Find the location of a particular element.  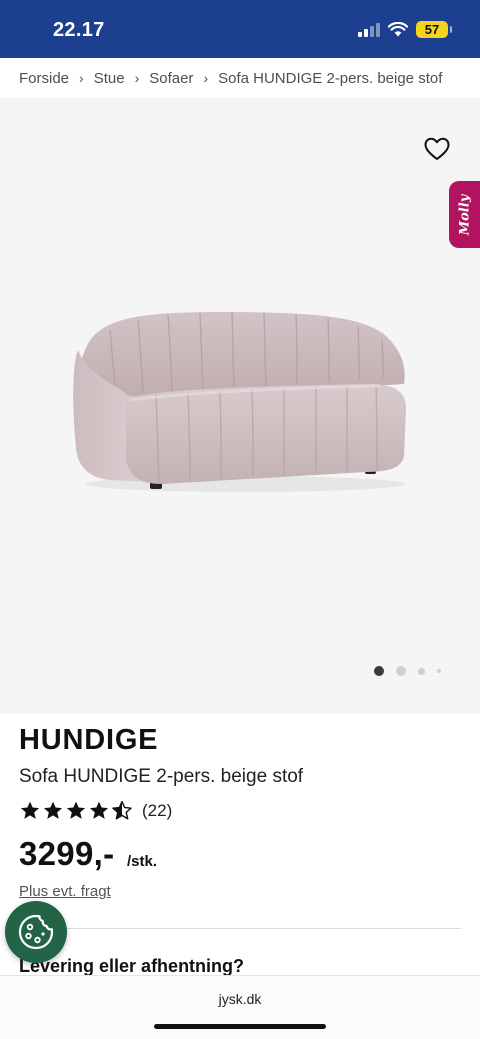

molly-label: Molly is located at coordinates (464, 214).